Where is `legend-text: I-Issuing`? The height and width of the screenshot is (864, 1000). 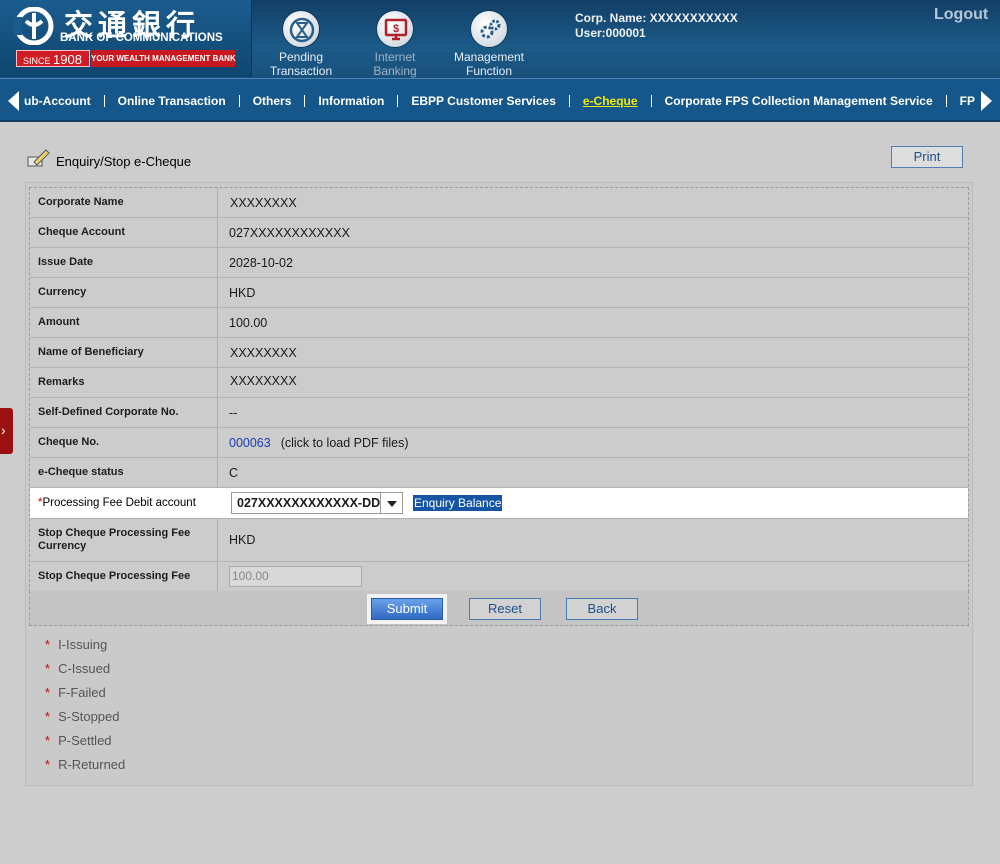 legend-text: I-Issuing is located at coordinates (83, 644).